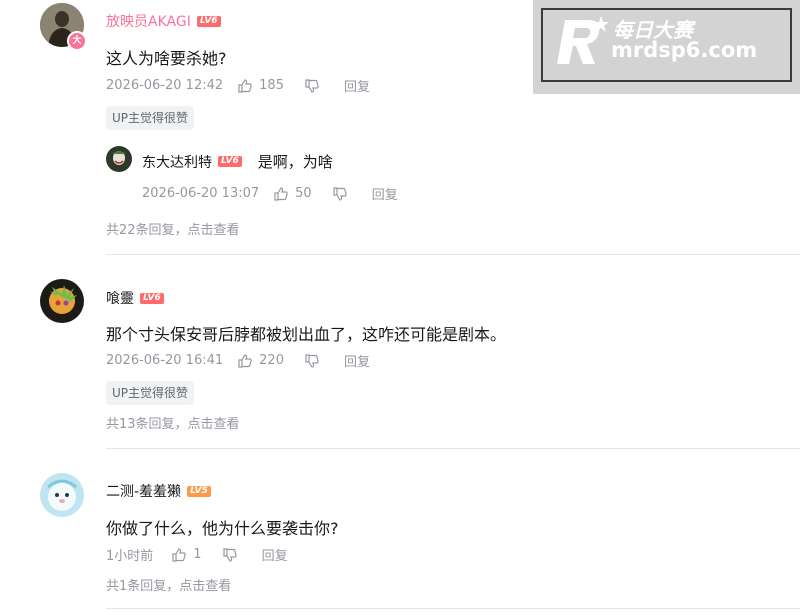 The height and width of the screenshot is (615, 800). What do you see at coordinates (166, 58) in the screenshot?
I see `comment-text: 这人为啥要杀她?` at bounding box center [166, 58].